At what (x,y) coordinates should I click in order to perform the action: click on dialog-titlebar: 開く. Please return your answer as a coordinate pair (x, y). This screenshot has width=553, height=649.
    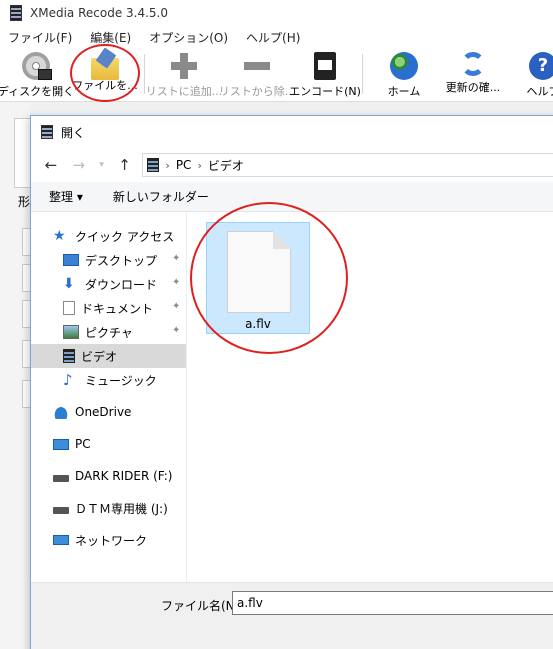
    Looking at the image, I should click on (292, 132).